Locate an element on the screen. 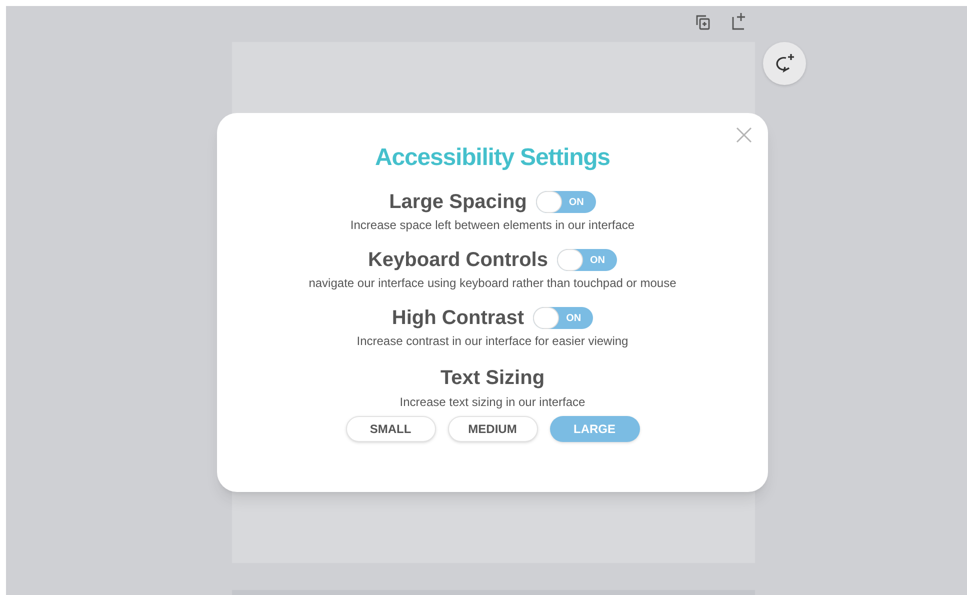 Image resolution: width=967 pixels, height=595 pixels. dialog-title: Accessibility Settings is located at coordinates (492, 158).